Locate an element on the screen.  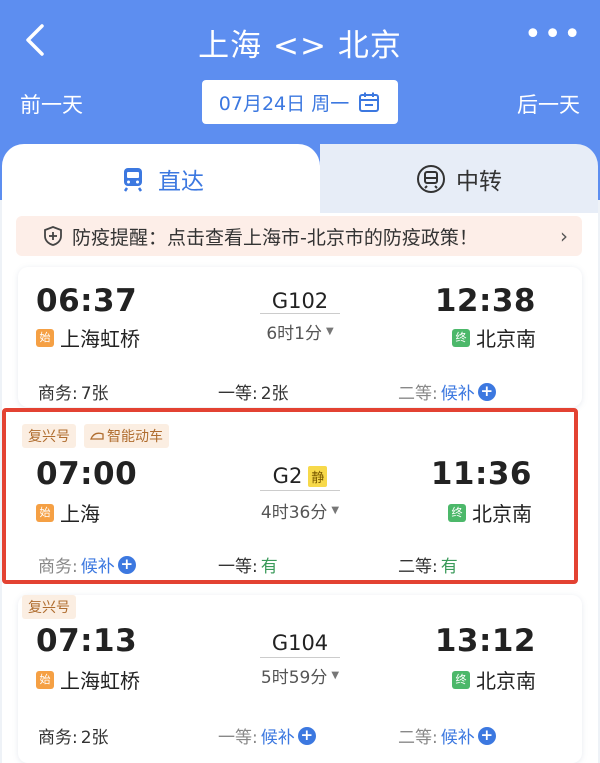
tab-direct: 直达 is located at coordinates (161, 179).